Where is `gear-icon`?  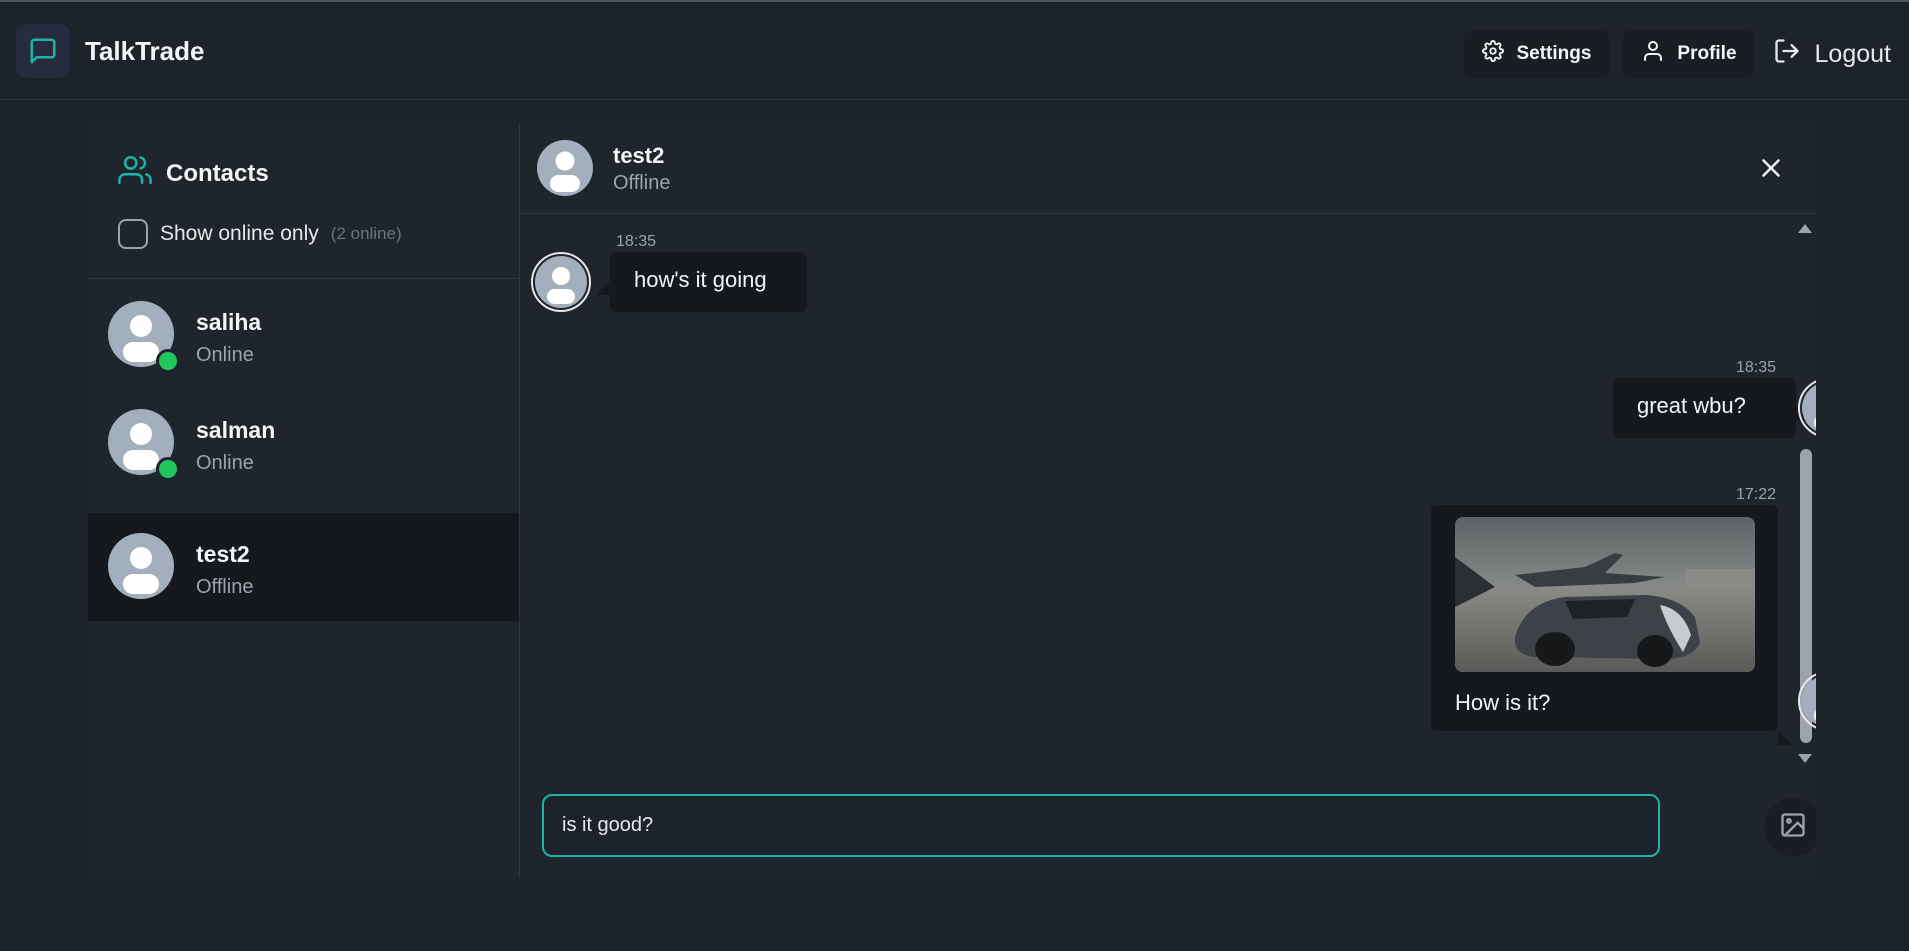
gear-icon is located at coordinates (1493, 54).